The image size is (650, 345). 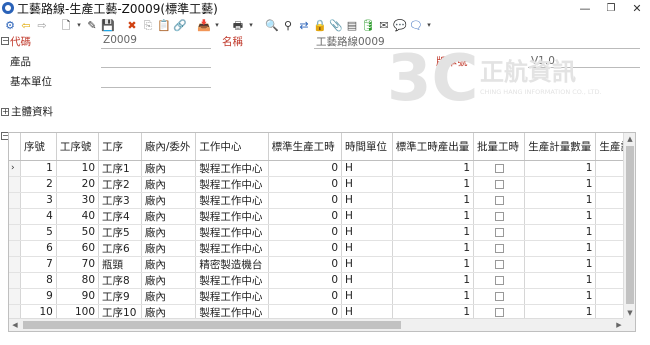 What do you see at coordinates (42, 25) in the screenshot?
I see `forward-arrow-icon: ⇨` at bounding box center [42, 25].